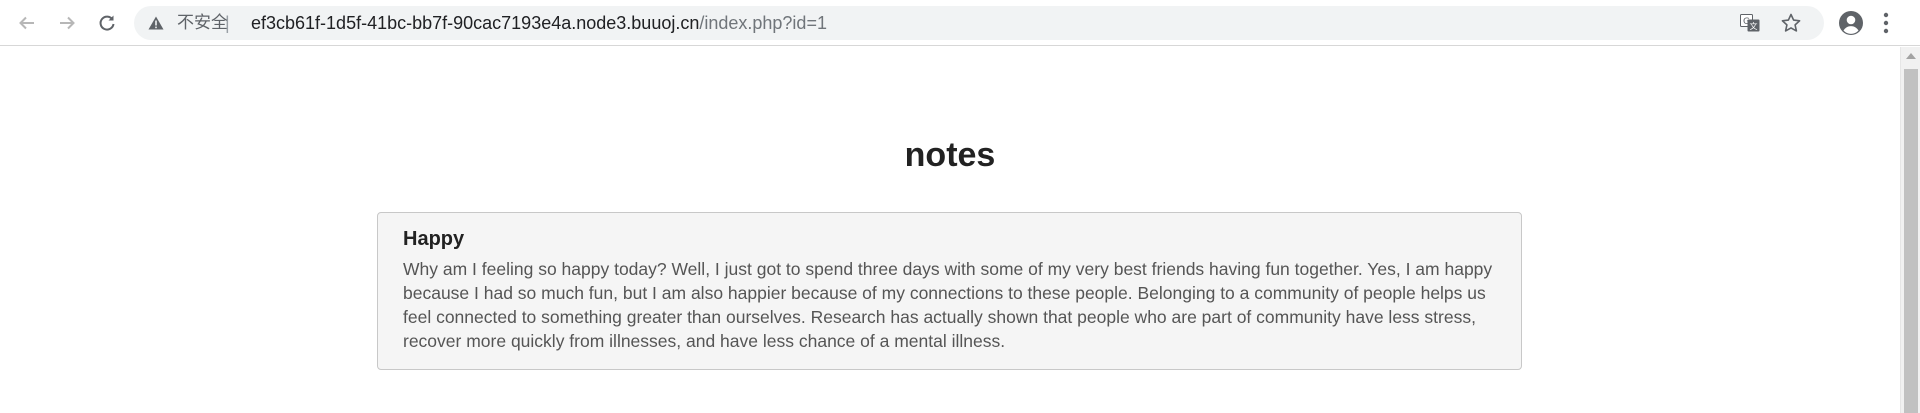 This screenshot has width=1920, height=413. I want to click on reload-button, so click(107, 23).